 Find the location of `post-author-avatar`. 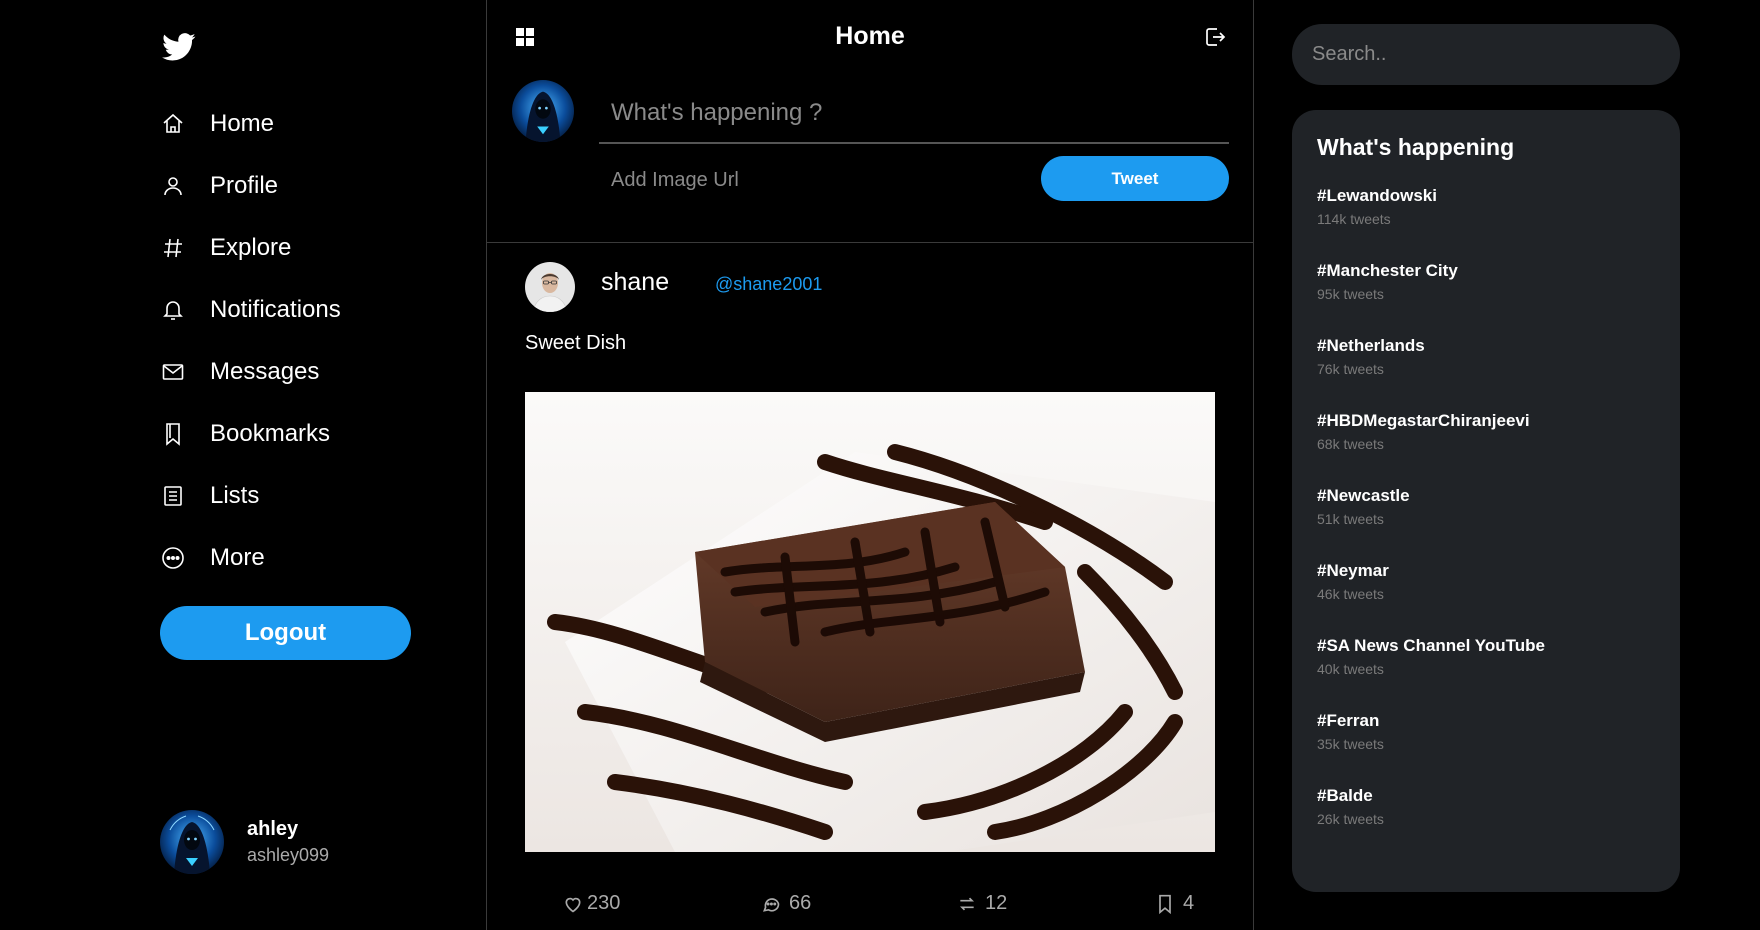

post-author-avatar is located at coordinates (550, 287).